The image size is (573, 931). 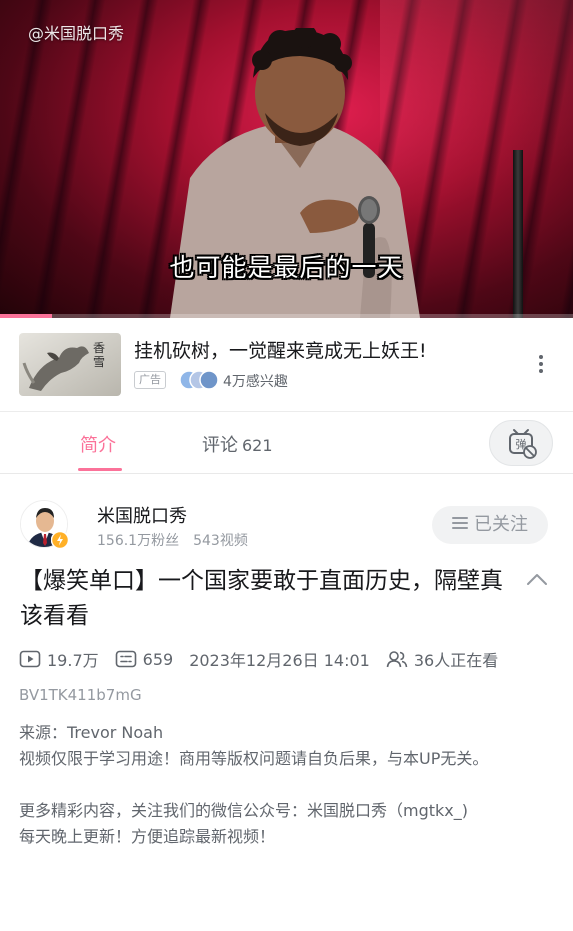 What do you see at coordinates (158, 659) in the screenshot?
I see `danmaku-count-value: 659` at bounding box center [158, 659].